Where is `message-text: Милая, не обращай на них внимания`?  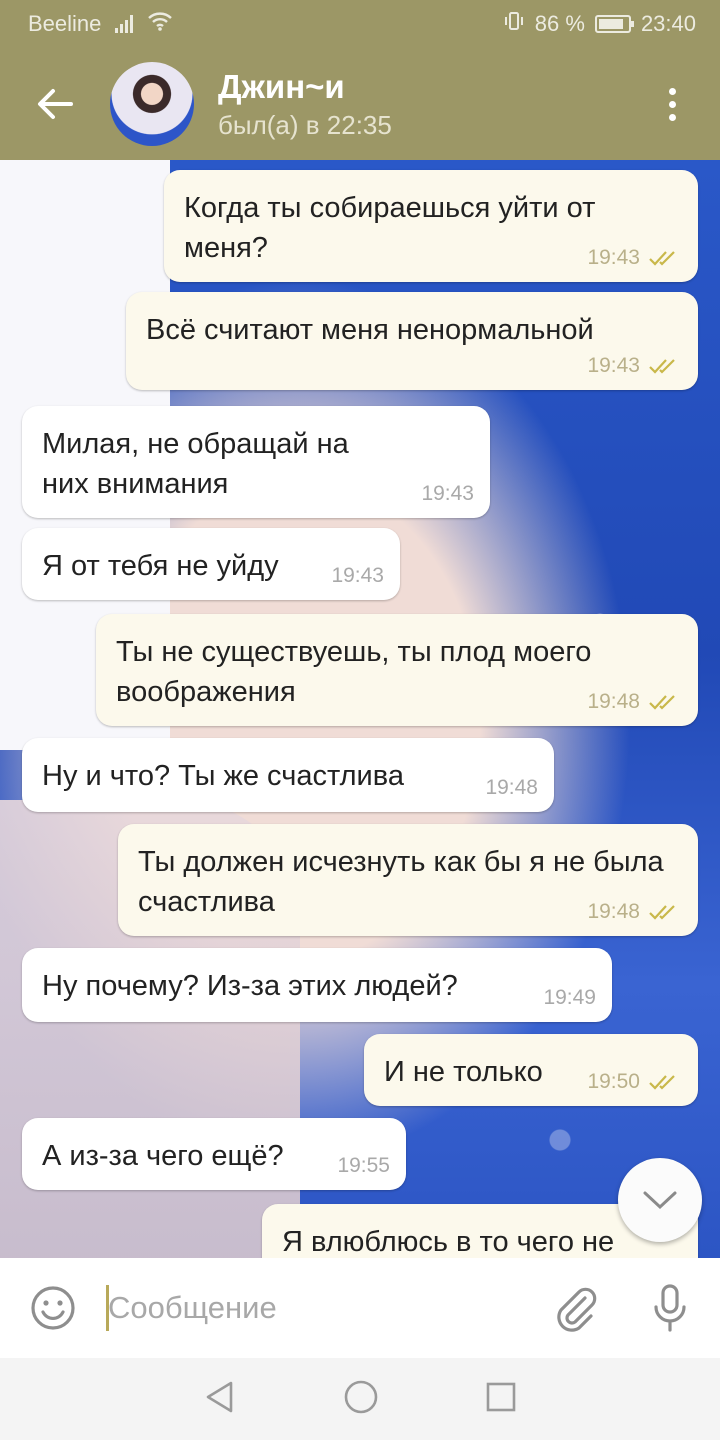 message-text: Милая, не обращай на них внимания is located at coordinates (195, 464).